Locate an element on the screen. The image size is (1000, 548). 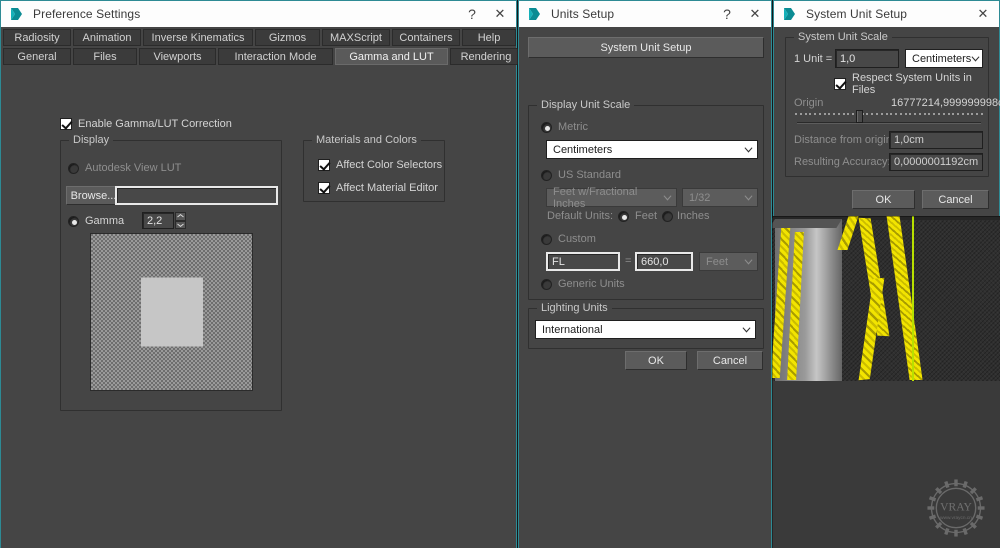
resulting-accuracy-value: 0,0000001192cm is located at coordinates (936, 162).